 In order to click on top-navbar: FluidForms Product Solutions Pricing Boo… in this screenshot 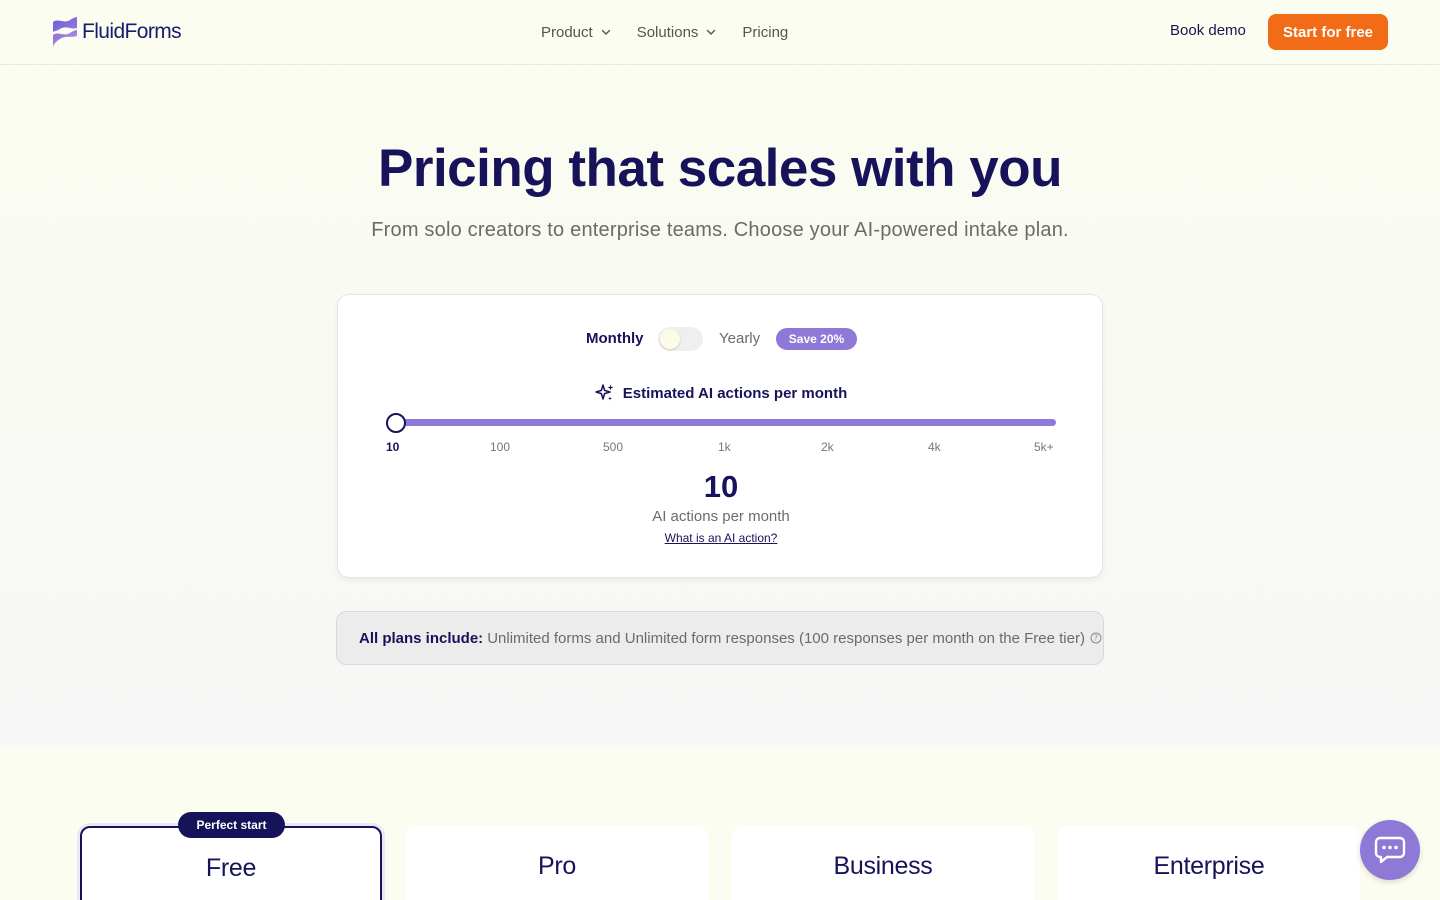, I will do `click(720, 32)`.